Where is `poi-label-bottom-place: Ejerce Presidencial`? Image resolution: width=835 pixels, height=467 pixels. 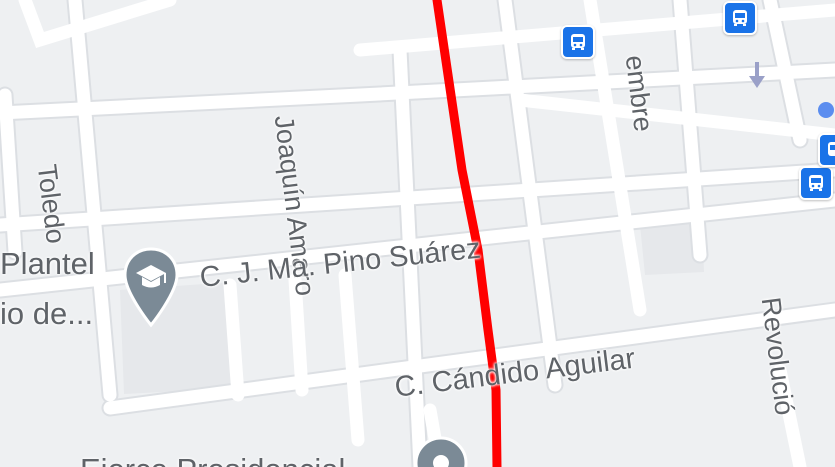
poi-label-bottom-place: Ejerce Presidencial is located at coordinates (212, 459).